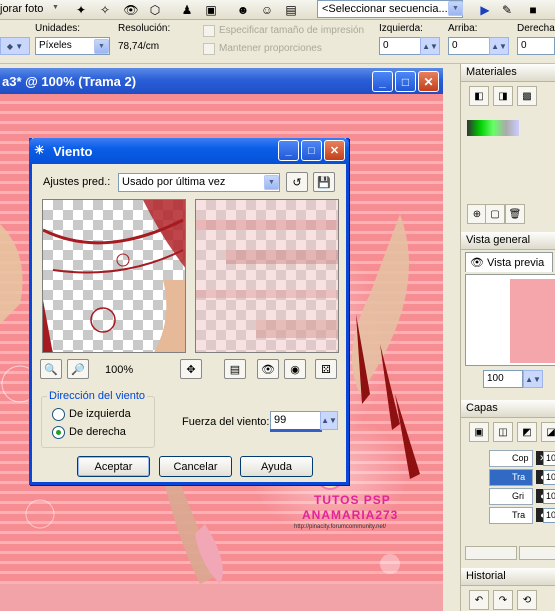  I want to click on crosshair-icon: ⊕, so click(477, 214).